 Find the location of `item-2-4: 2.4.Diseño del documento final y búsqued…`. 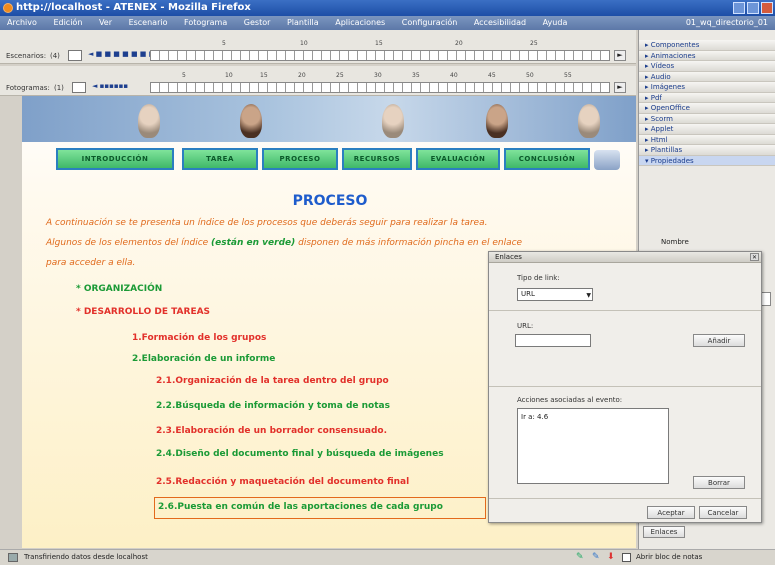

item-2-4: 2.4.Diseño del documento final y búsqued… is located at coordinates (300, 454).